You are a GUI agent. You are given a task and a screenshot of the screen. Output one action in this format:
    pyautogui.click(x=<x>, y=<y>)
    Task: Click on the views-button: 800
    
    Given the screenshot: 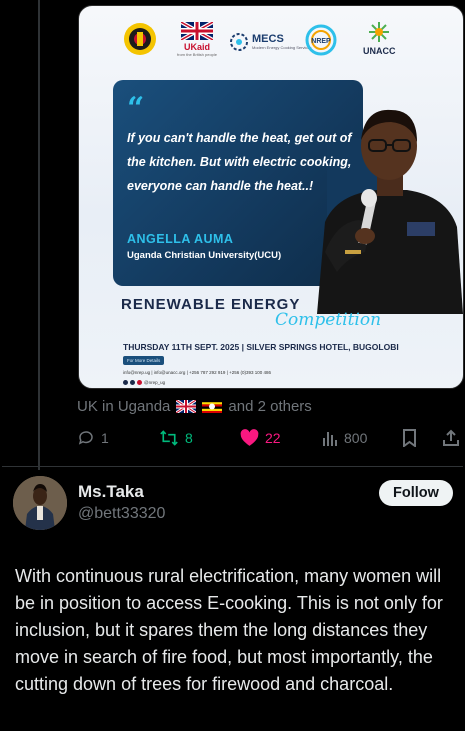 What is the action you would take?
    pyautogui.click(x=344, y=438)
    